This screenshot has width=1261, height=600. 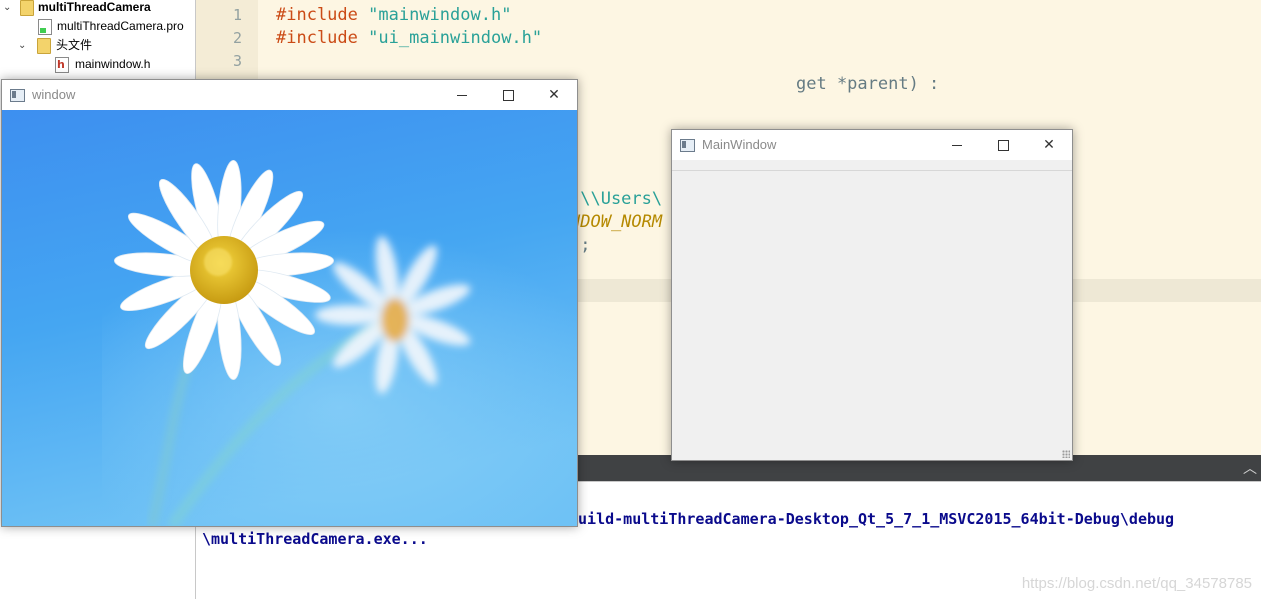 What do you see at coordinates (237, 61) in the screenshot?
I see `line-number: 3` at bounding box center [237, 61].